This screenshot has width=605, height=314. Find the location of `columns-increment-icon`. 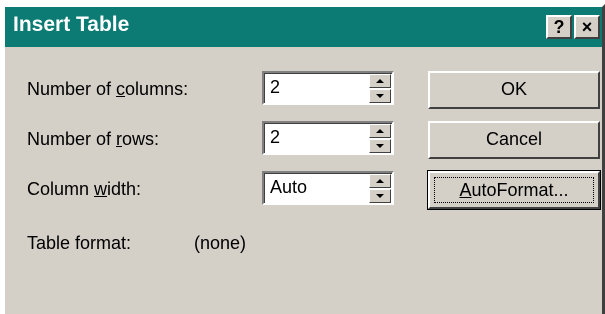

columns-increment-icon is located at coordinates (380, 81).